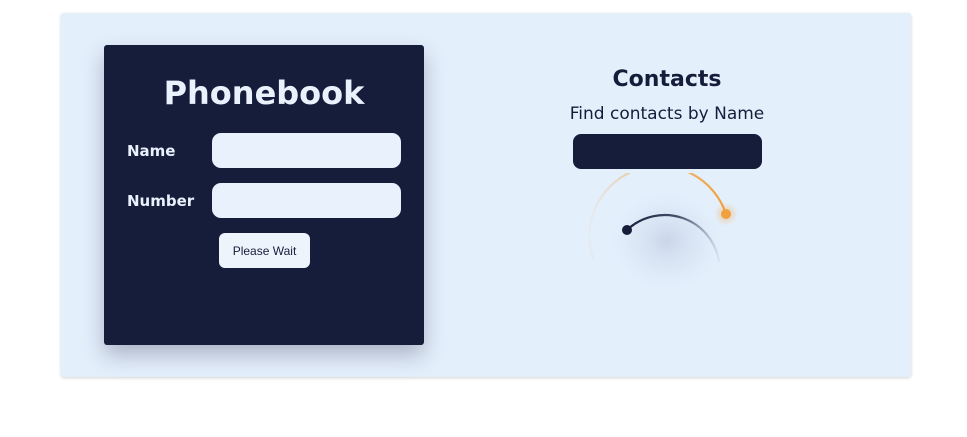  I want to click on filter-input, so click(667, 151).